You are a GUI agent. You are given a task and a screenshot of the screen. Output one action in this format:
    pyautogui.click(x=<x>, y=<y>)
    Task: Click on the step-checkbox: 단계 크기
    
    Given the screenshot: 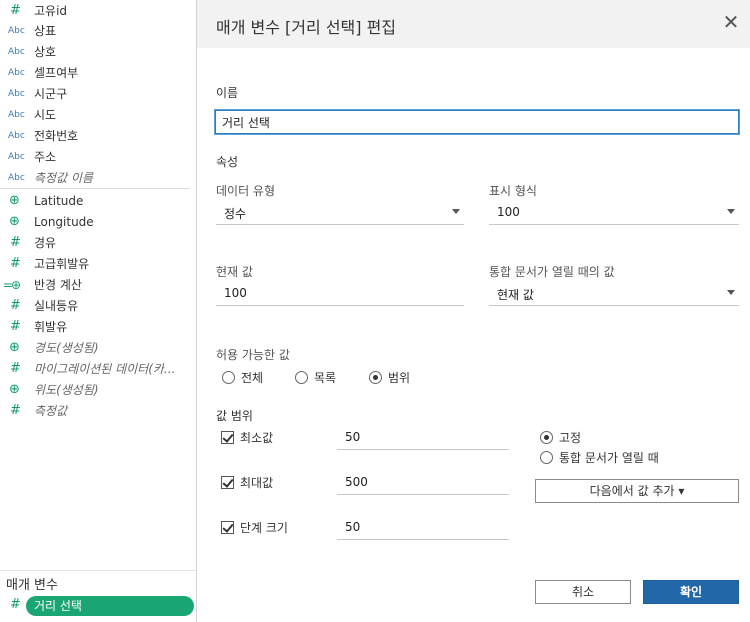 What is the action you would take?
    pyautogui.click(x=254, y=527)
    